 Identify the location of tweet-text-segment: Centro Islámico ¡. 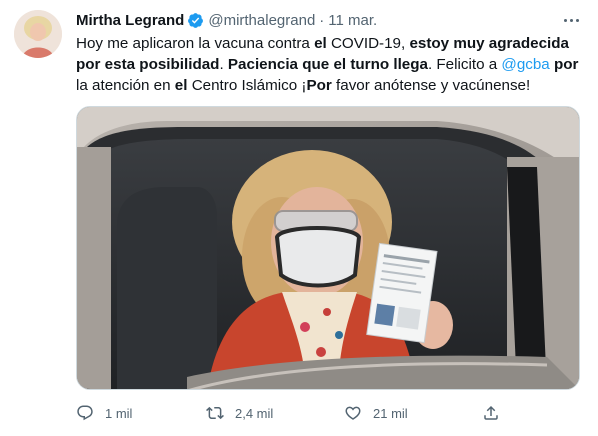
(247, 85).